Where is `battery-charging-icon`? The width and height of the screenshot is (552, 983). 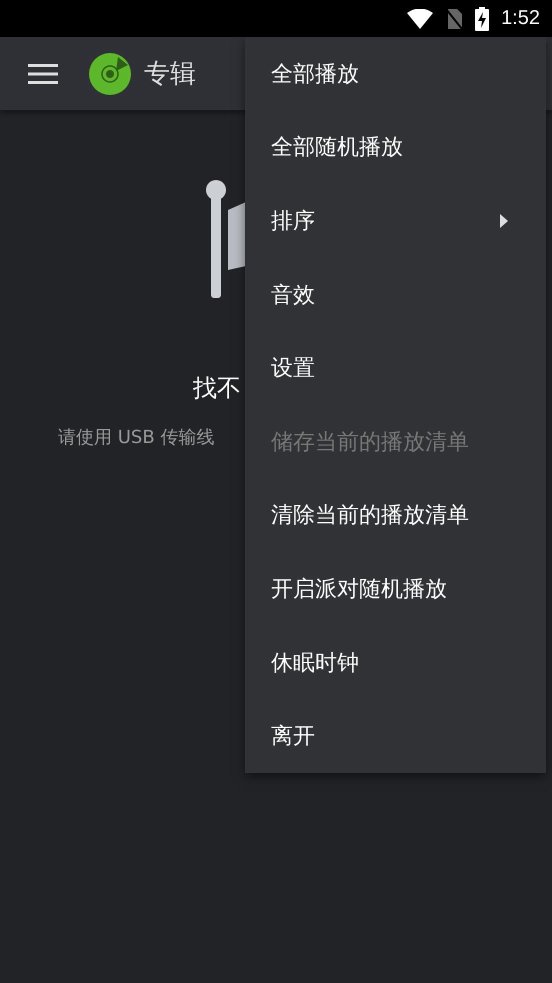 battery-charging-icon is located at coordinates (482, 18).